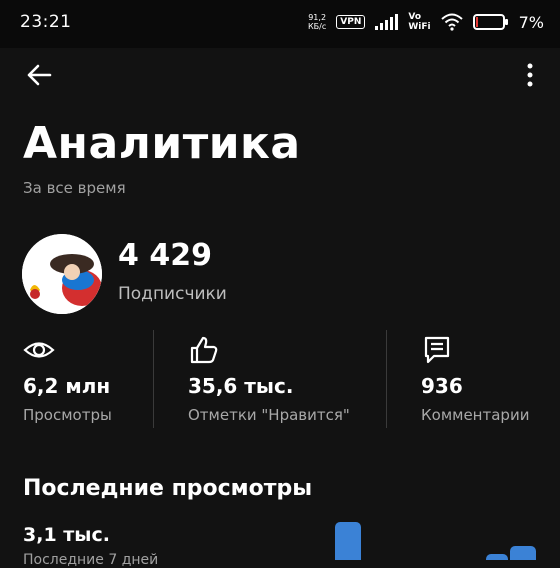 This screenshot has height=568, width=560. What do you see at coordinates (451, 22) in the screenshot?
I see `wifi-icon` at bounding box center [451, 22].